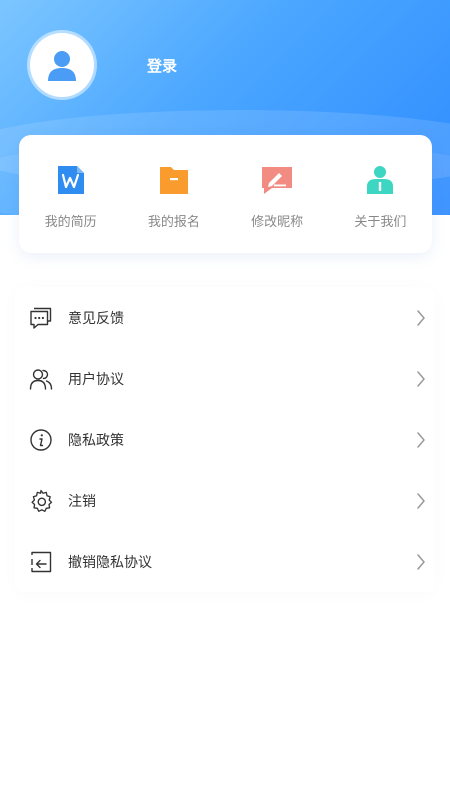 The width and height of the screenshot is (450, 800). I want to click on about-us-person-icon, so click(380, 180).